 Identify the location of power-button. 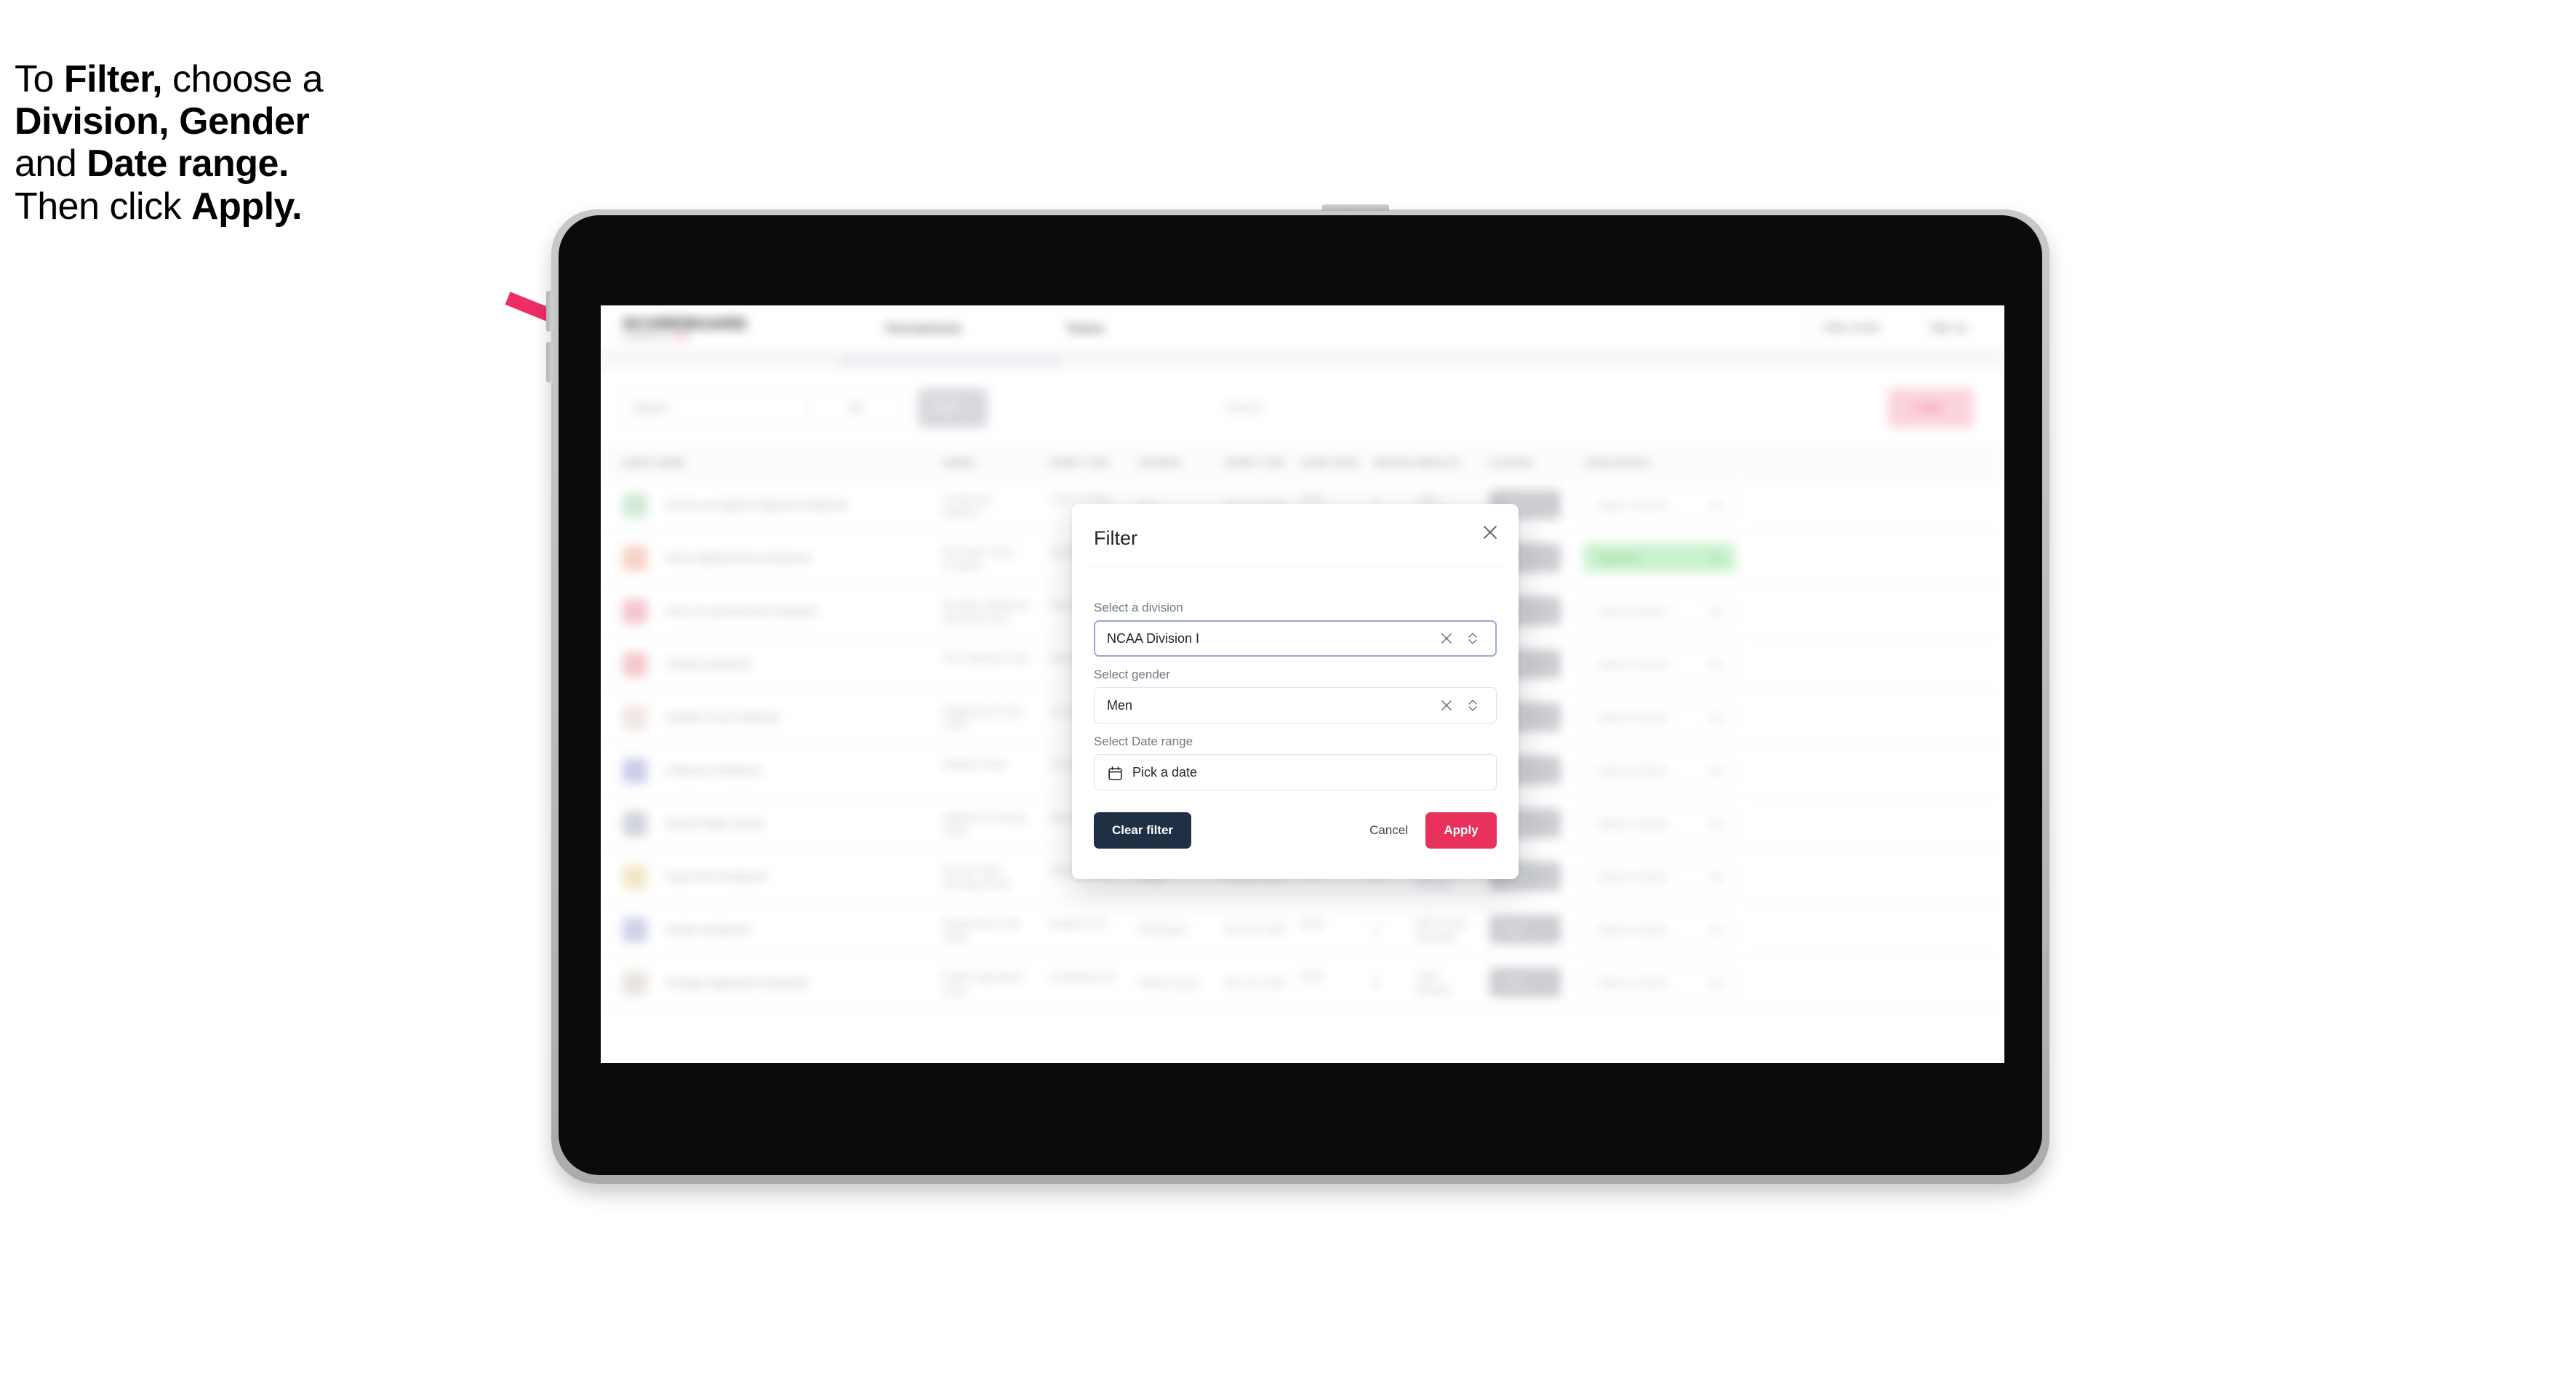
(1355, 208).